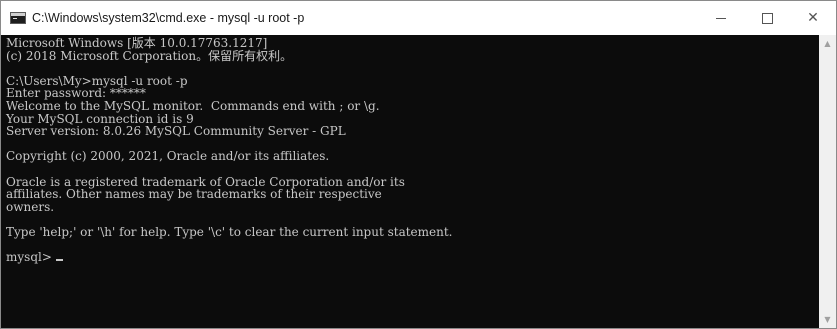 The height and width of the screenshot is (329, 837). I want to click on scroll-down-button: ▼, so click(827, 319).